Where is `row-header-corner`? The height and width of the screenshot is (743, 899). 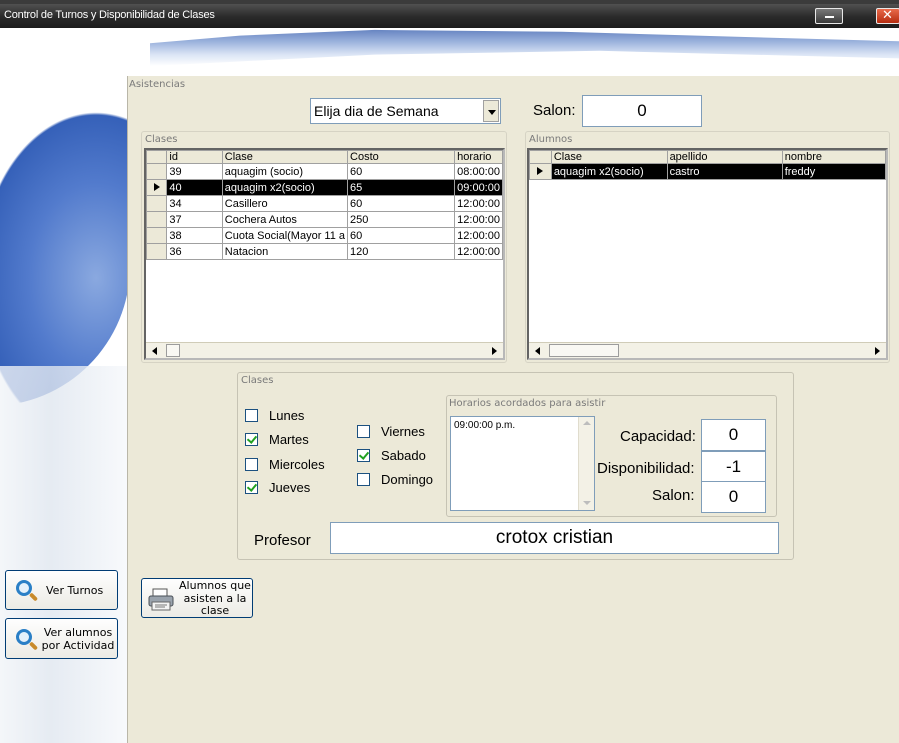 row-header-corner is located at coordinates (540, 157).